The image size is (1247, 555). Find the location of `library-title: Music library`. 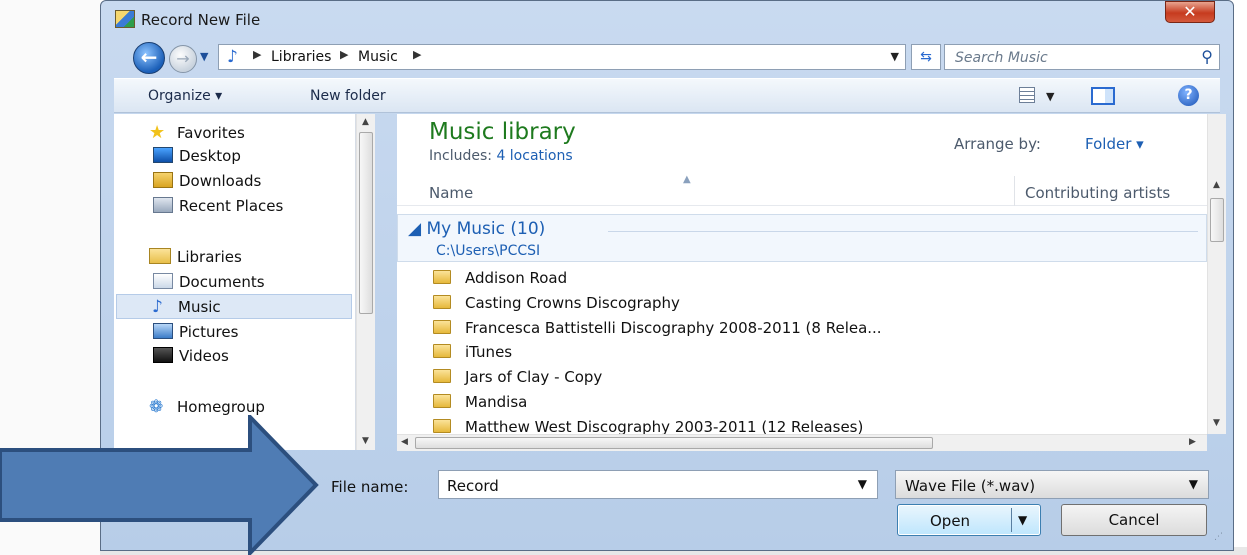

library-title: Music library is located at coordinates (502, 132).